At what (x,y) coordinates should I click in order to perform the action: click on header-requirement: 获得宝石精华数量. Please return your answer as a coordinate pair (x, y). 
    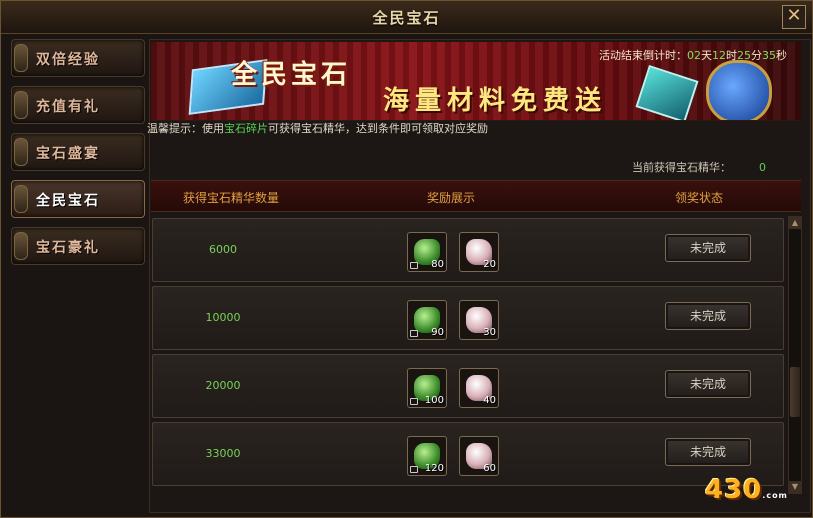
    Looking at the image, I should click on (231, 198).